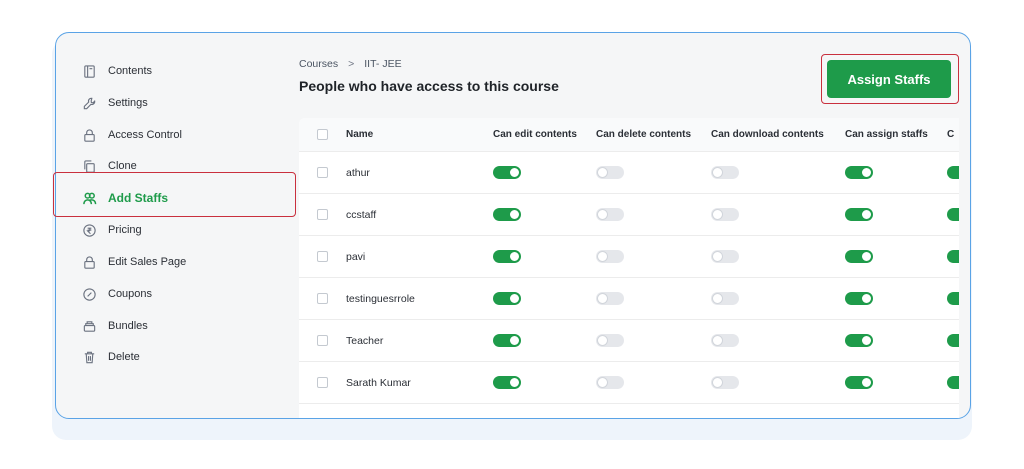 Image resolution: width=1024 pixels, height=469 pixels. What do you see at coordinates (318, 64) in the screenshot?
I see `breadcrumb-courses: Courses` at bounding box center [318, 64].